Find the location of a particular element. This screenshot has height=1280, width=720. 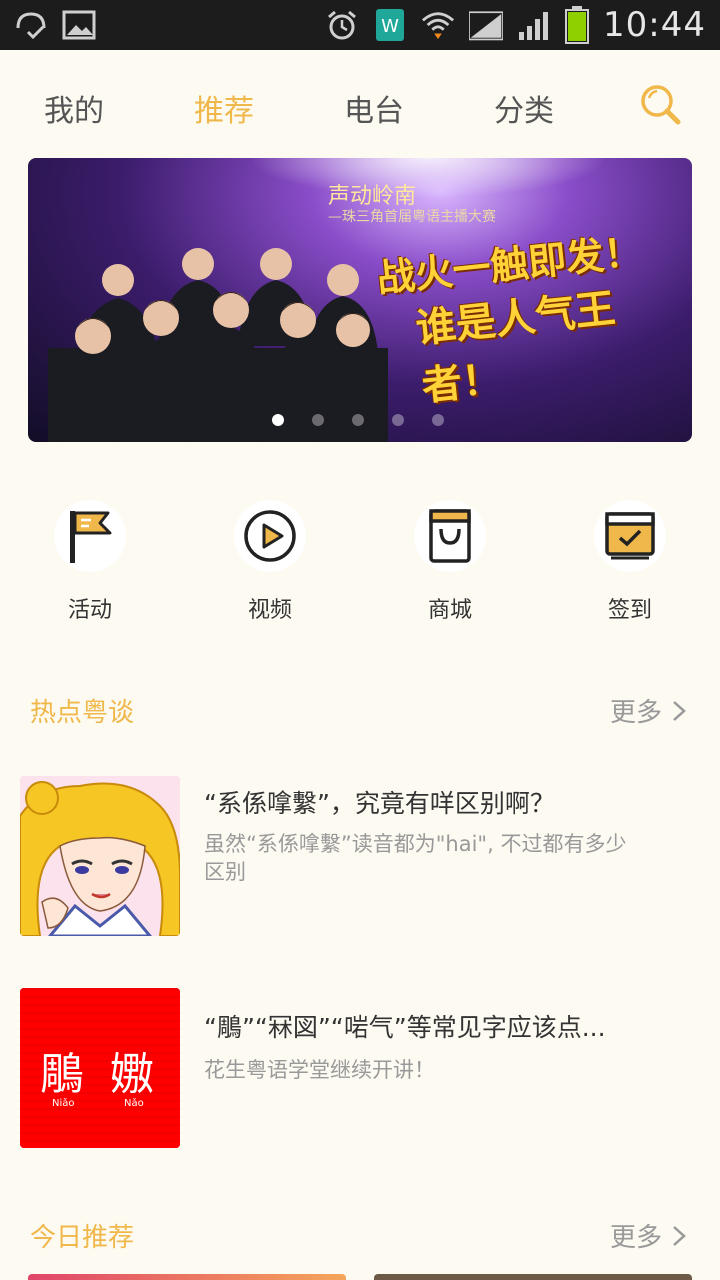

section-title: 热点粤谈 is located at coordinates (82, 713).